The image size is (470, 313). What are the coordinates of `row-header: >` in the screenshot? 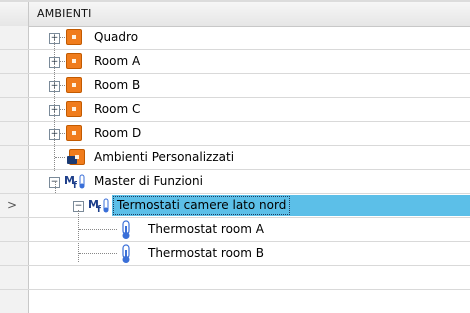 It's located at (14, 205).